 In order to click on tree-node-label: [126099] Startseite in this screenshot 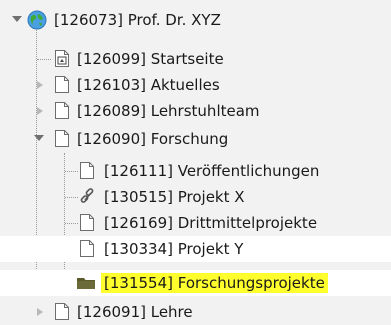, I will do `click(150, 59)`.